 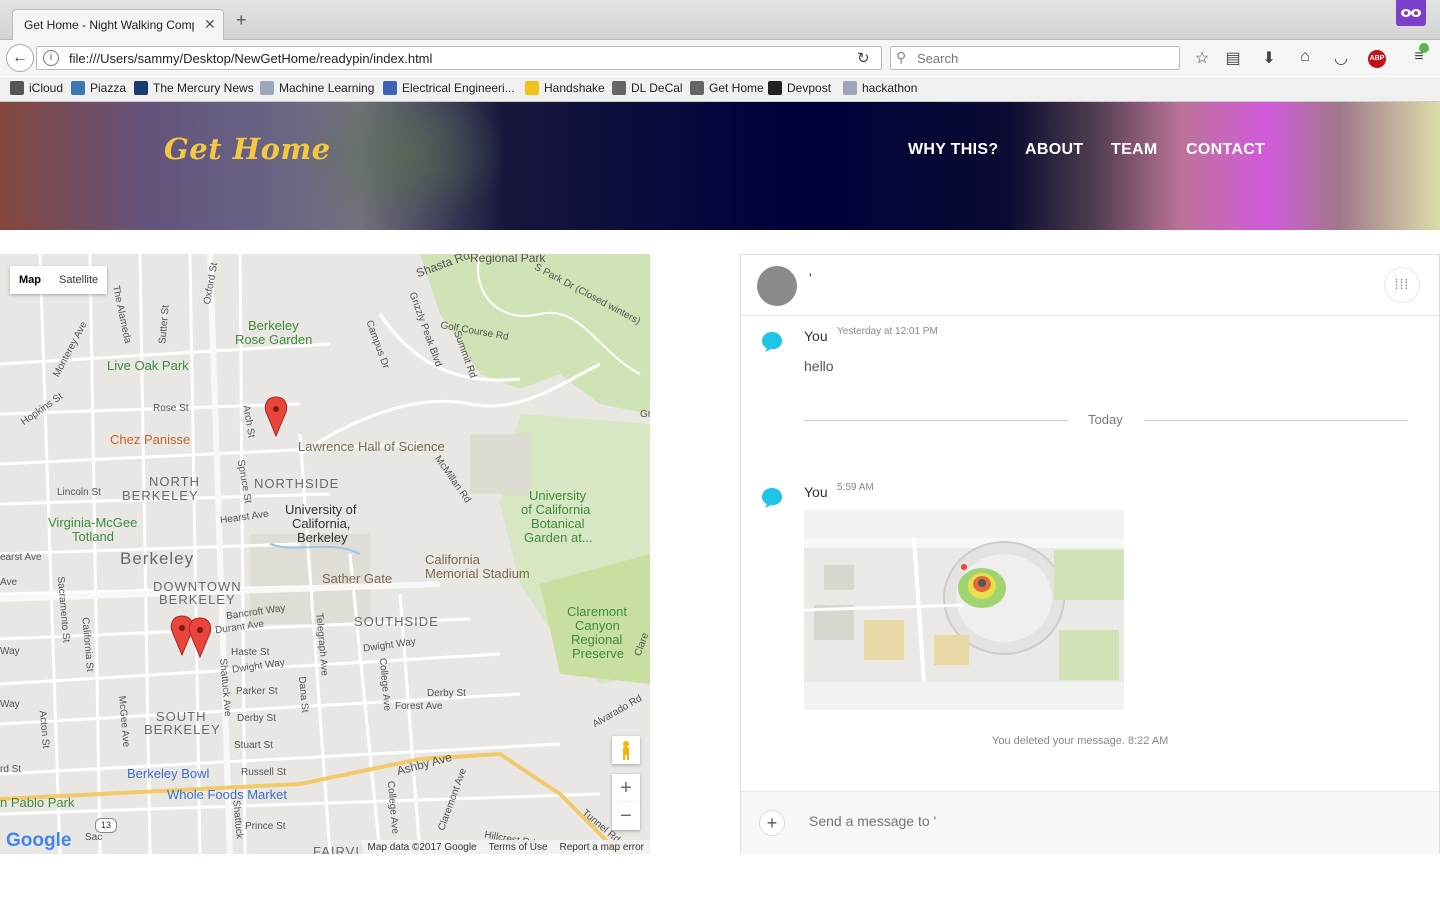 What do you see at coordinates (37, 802) in the screenshot?
I see `map-poi: n Pablo Park` at bounding box center [37, 802].